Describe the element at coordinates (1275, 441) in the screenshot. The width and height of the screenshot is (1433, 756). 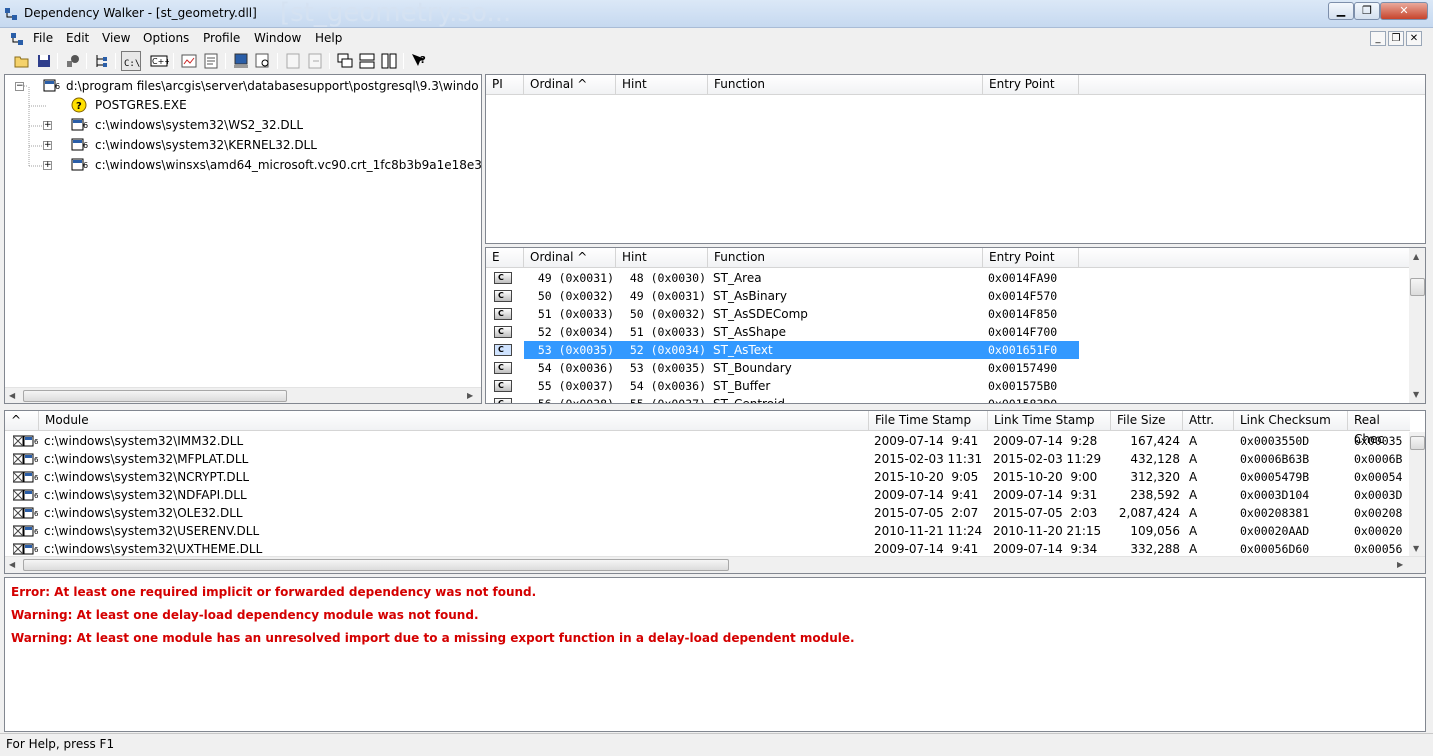
I see `cell-link-checksum: 0x0003550D` at that location.